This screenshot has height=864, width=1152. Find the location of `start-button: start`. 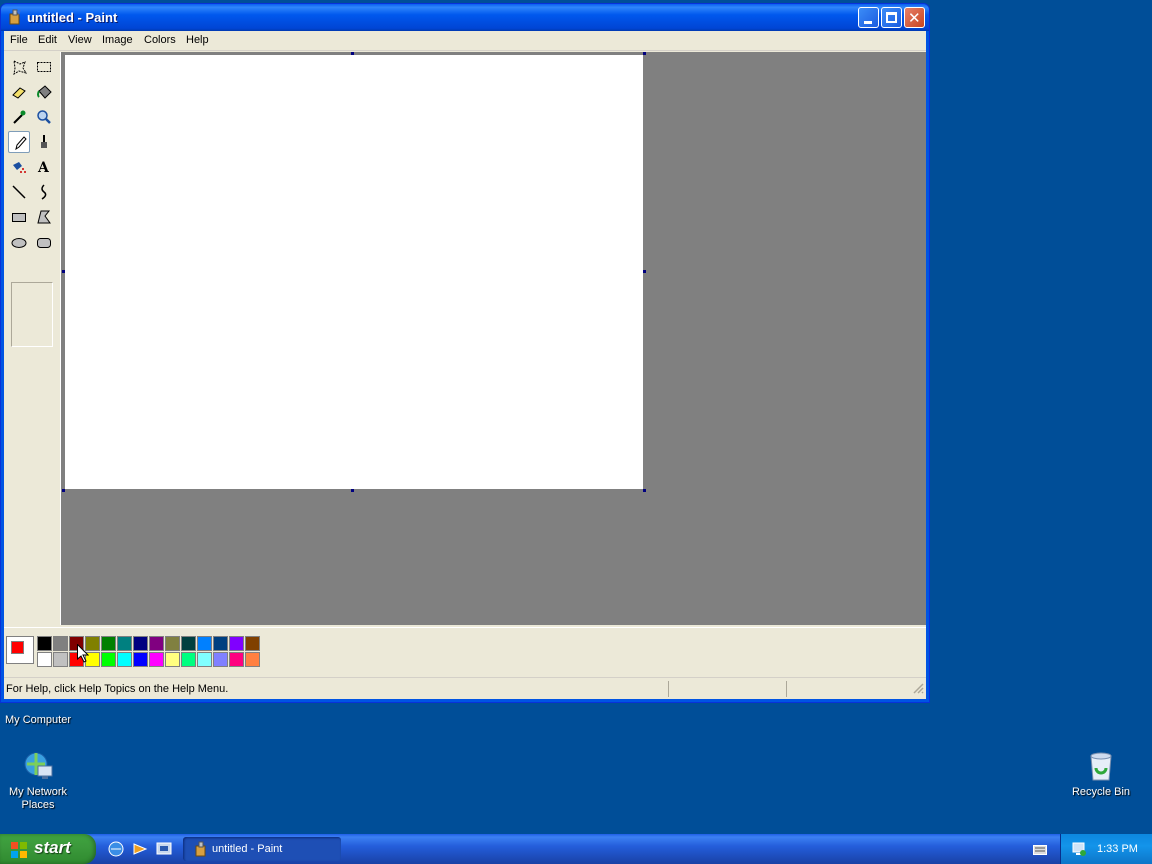

start-button: start is located at coordinates (48, 849).